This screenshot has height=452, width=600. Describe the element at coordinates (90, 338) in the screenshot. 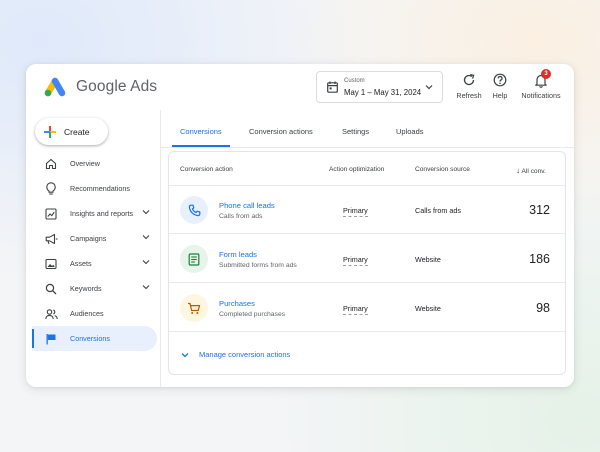

I see `sidebar-item-label: Conversions` at that location.